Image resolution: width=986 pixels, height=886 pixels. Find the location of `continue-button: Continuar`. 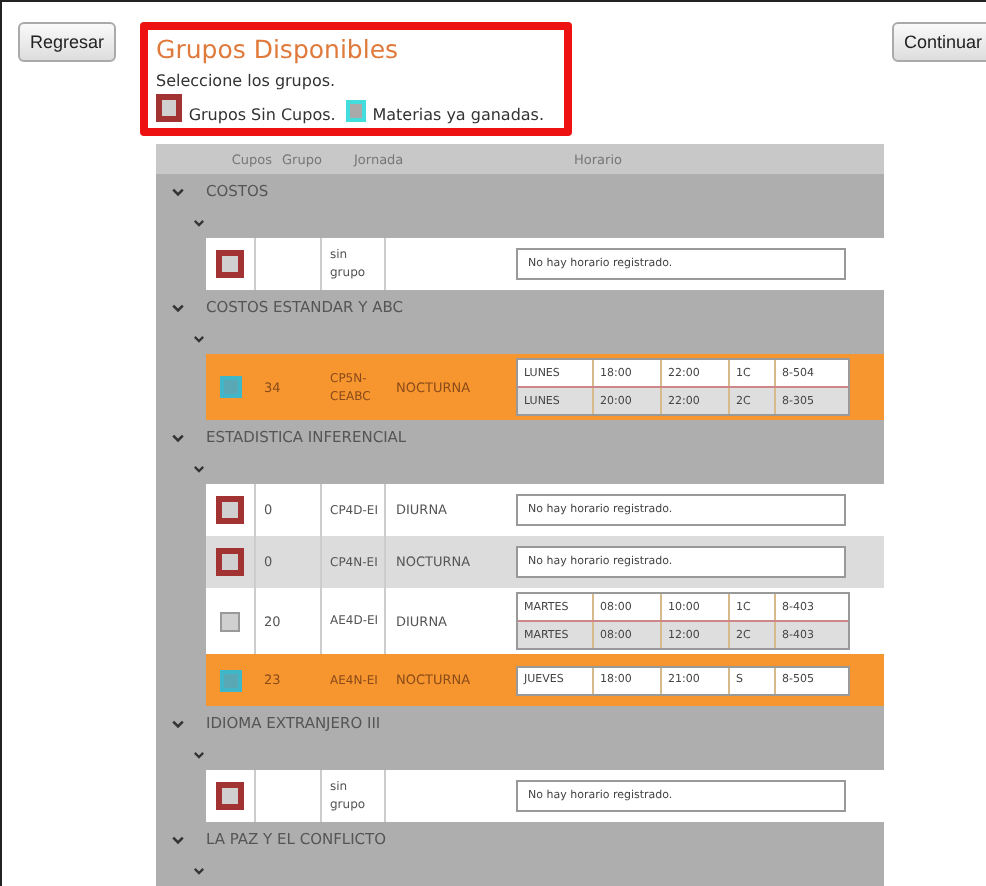

continue-button: Continuar is located at coordinates (938, 42).